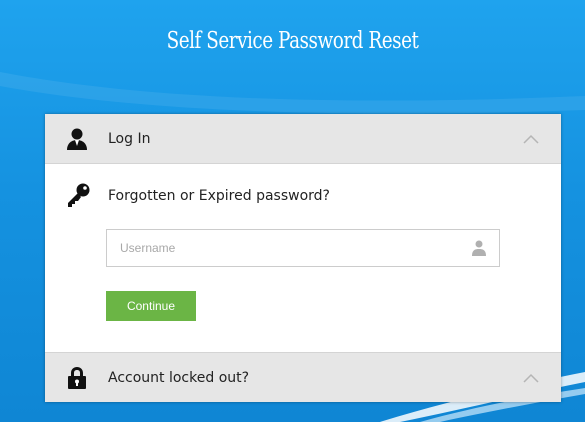  What do you see at coordinates (129, 138) in the screenshot?
I see `login-section-label: Log In` at bounding box center [129, 138].